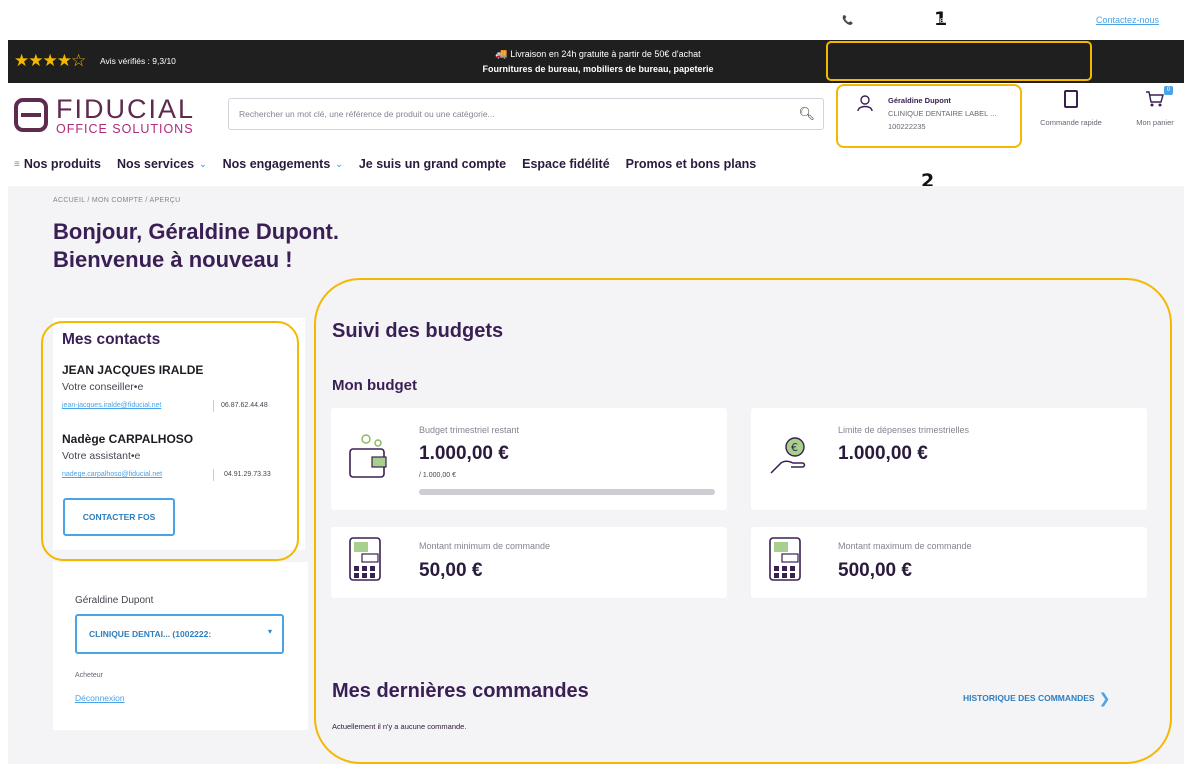  What do you see at coordinates (907, 126) in the screenshot?
I see `account-id: 100222235` at bounding box center [907, 126].